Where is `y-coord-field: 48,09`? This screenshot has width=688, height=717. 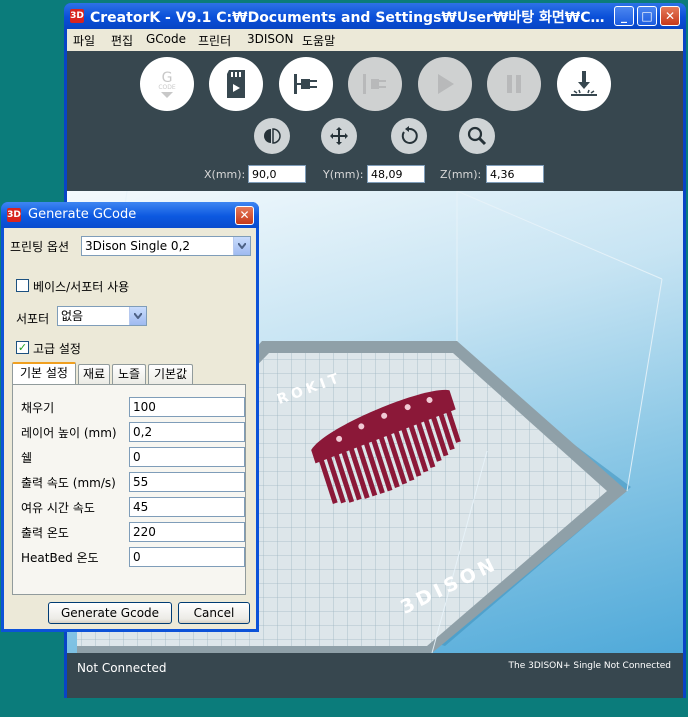
y-coord-field: 48,09 is located at coordinates (396, 174).